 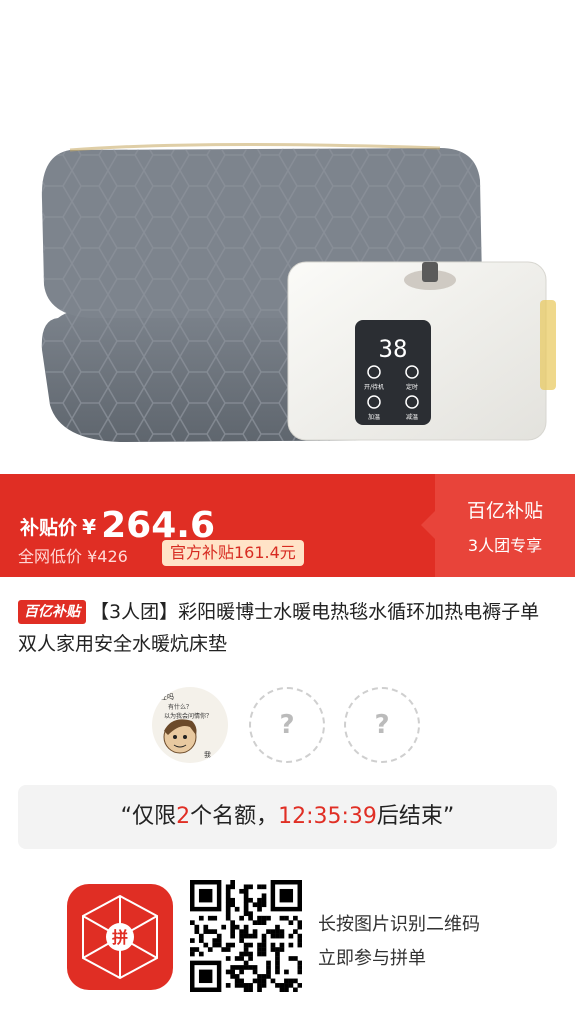 What do you see at coordinates (374, 417) in the screenshot?
I see `control-label-up: 加温` at bounding box center [374, 417].